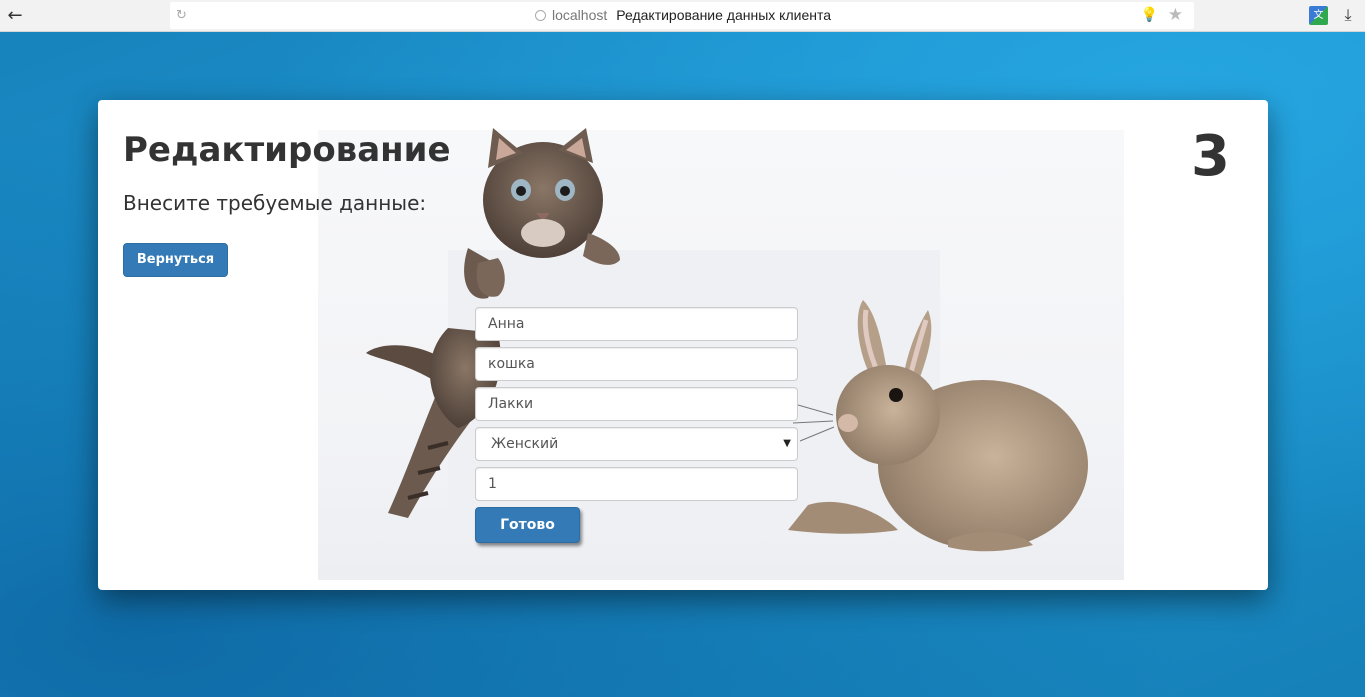  What do you see at coordinates (15, 16) in the screenshot?
I see `back-arrow-icon: ←` at bounding box center [15, 16].